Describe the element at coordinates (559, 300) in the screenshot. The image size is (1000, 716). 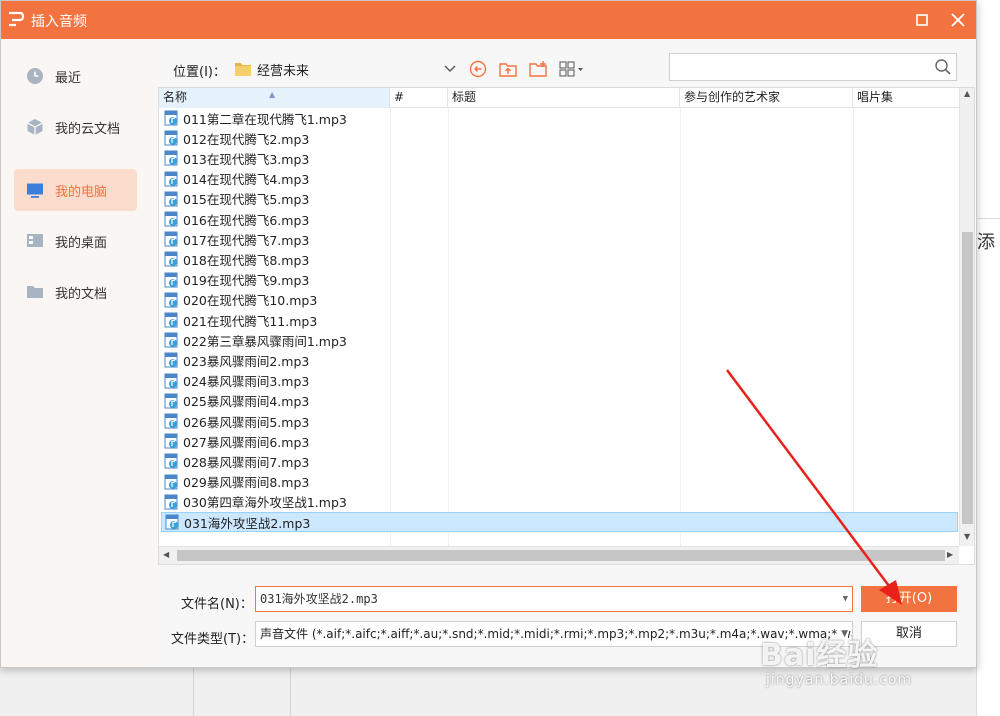
I see `file-row: 020在现代腾飞10.mp3` at that location.